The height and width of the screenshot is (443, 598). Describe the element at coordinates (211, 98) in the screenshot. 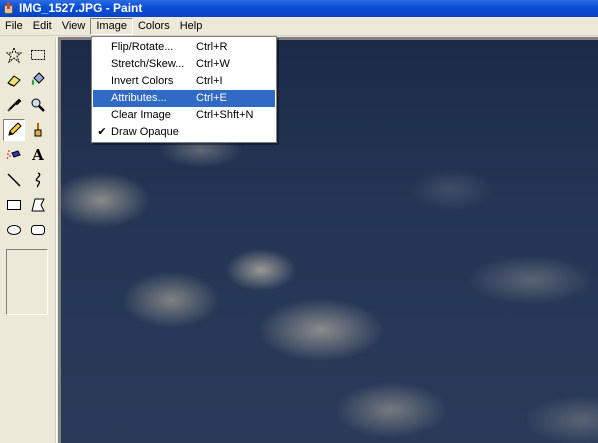

I see `menu-item-shortcut: Ctrl+E` at that location.